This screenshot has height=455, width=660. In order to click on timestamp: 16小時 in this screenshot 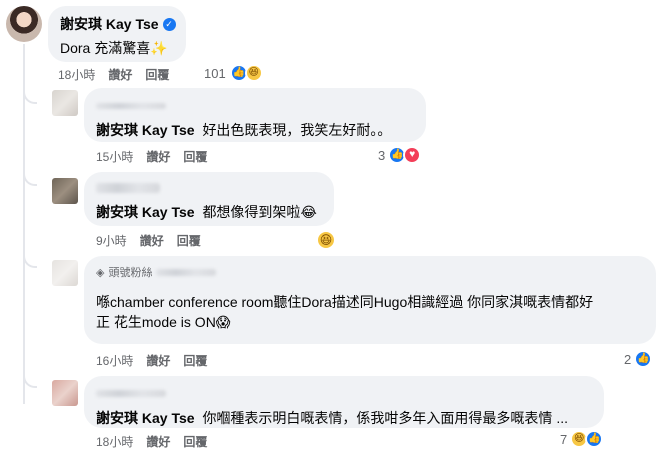, I will do `click(114, 360)`.